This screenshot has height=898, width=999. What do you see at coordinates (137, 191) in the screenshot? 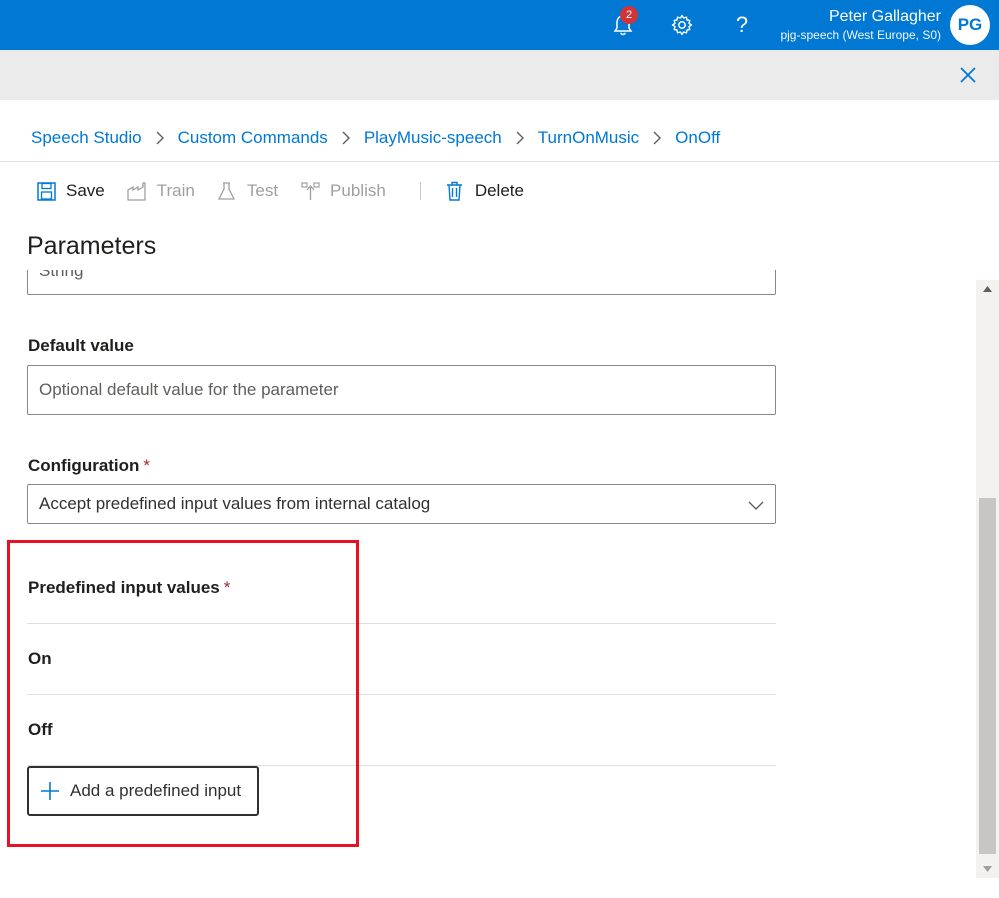
I see `train-icon` at bounding box center [137, 191].